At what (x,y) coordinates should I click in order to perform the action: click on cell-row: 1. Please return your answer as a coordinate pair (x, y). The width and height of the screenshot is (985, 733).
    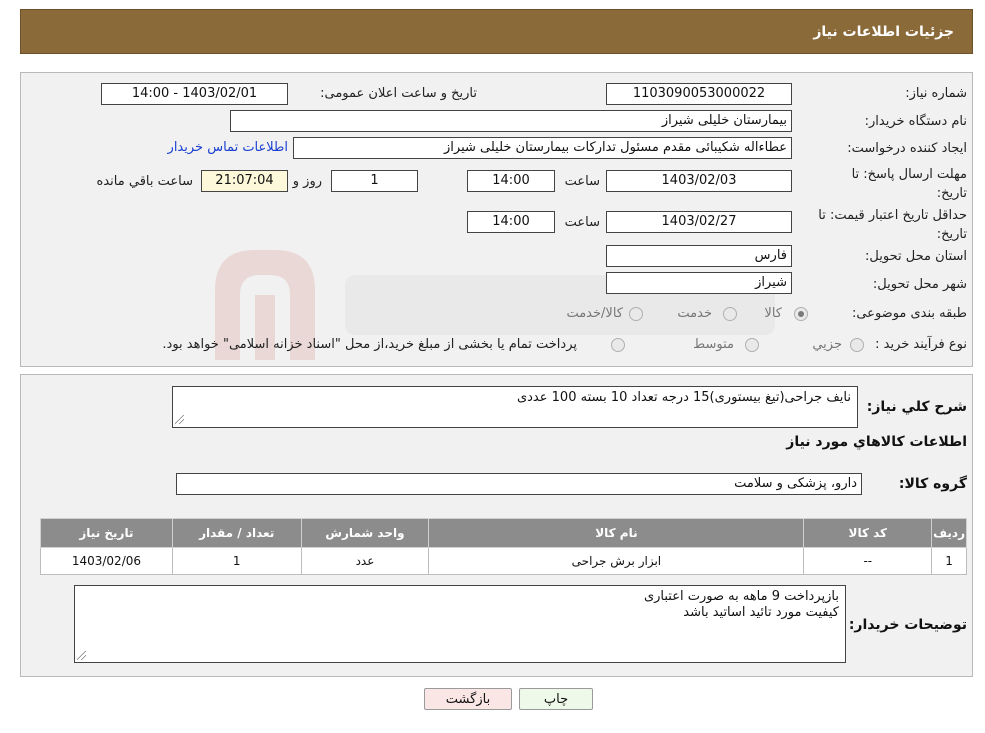
    Looking at the image, I should click on (949, 561).